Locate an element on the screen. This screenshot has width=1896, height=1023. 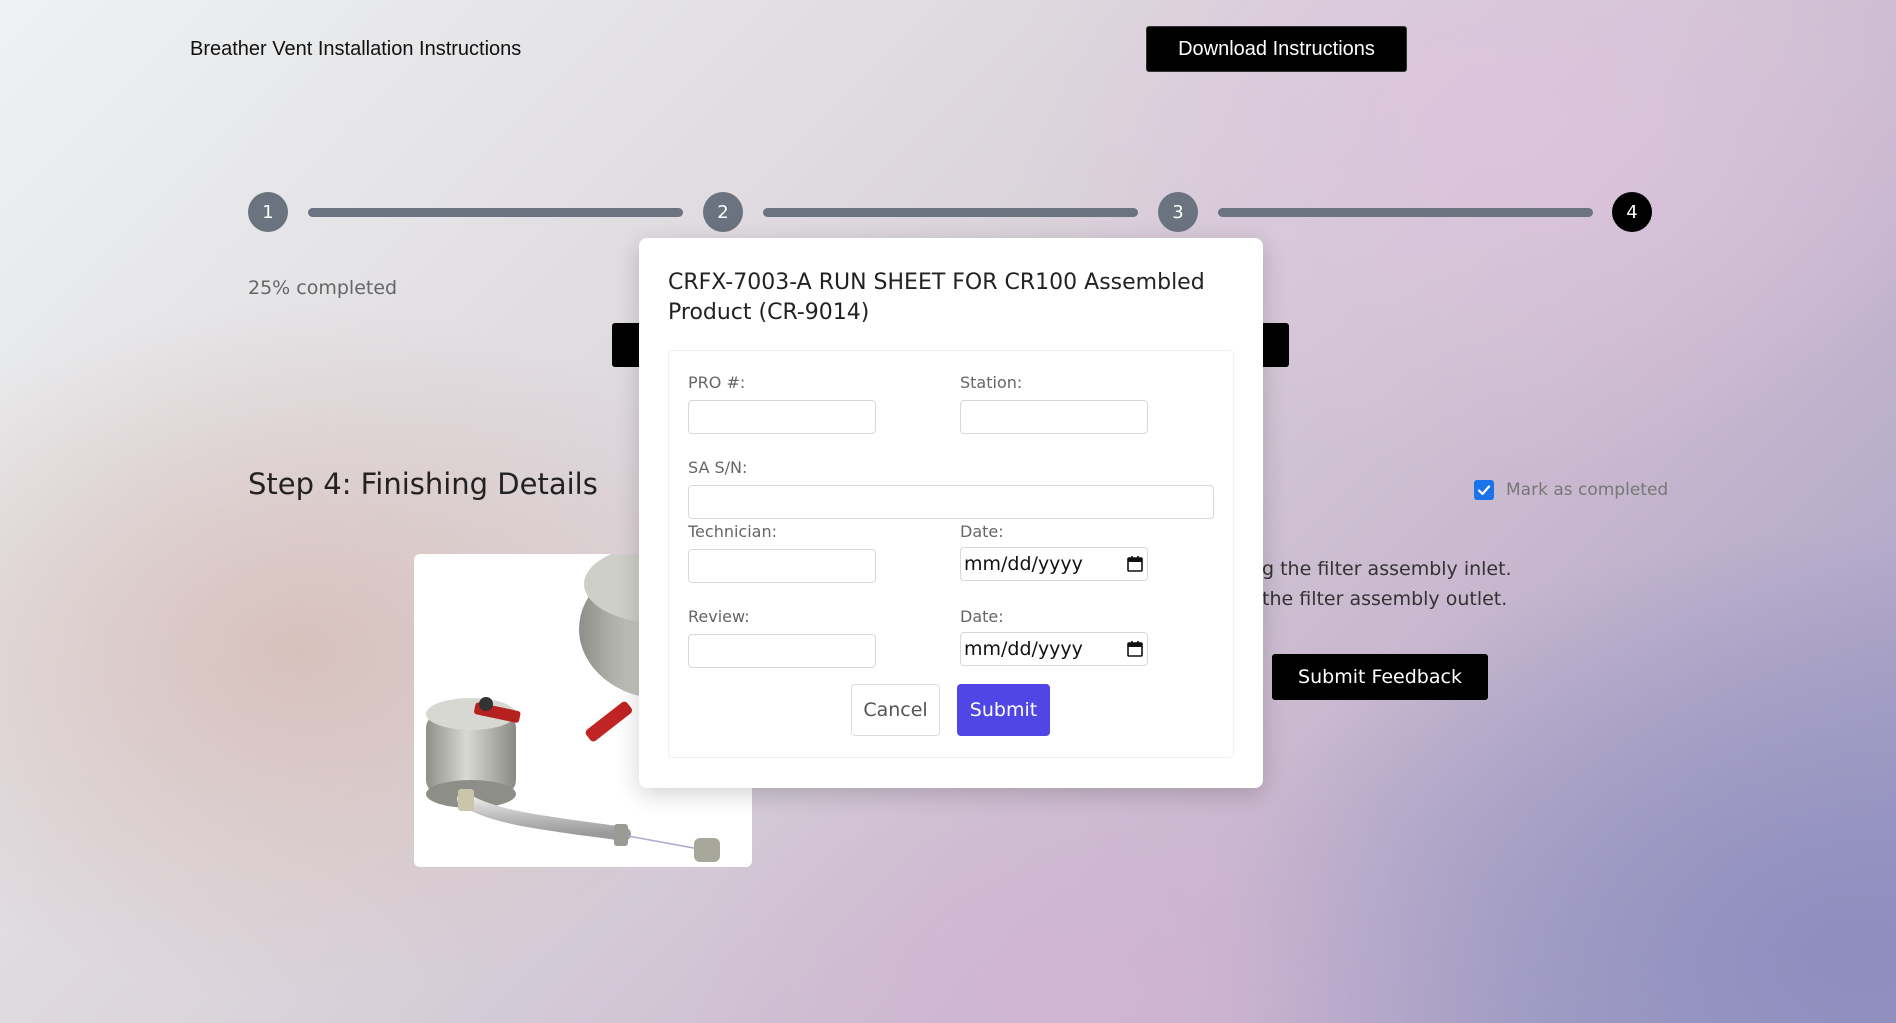
review-label: Review: is located at coordinates (719, 616).